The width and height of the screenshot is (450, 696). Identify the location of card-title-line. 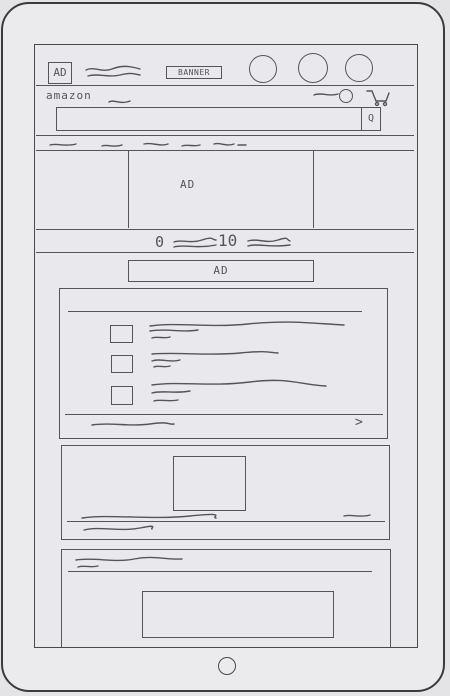
(215, 311).